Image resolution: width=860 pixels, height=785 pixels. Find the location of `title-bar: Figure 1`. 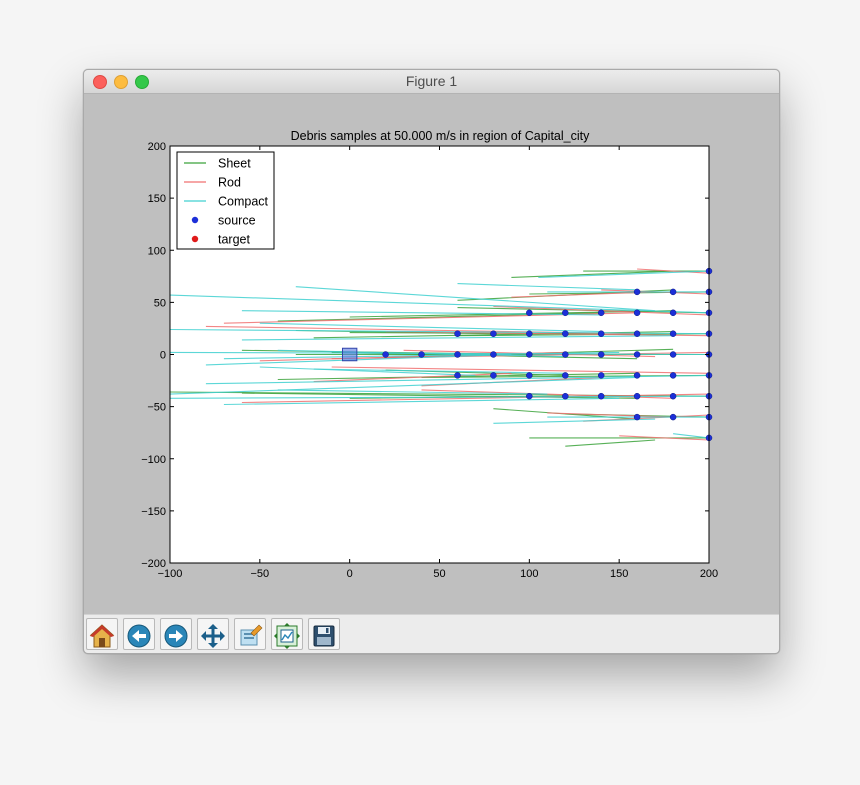

title-bar: Figure 1 is located at coordinates (431, 82).